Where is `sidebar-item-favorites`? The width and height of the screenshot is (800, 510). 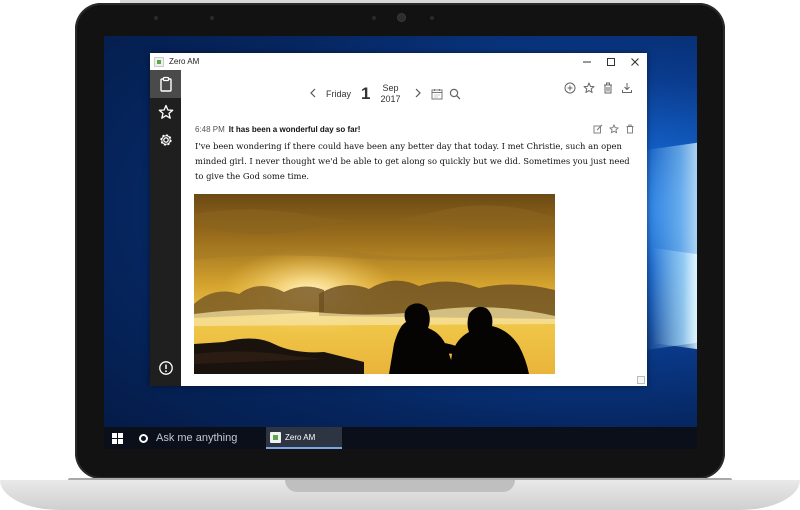 sidebar-item-favorites is located at coordinates (165, 112).